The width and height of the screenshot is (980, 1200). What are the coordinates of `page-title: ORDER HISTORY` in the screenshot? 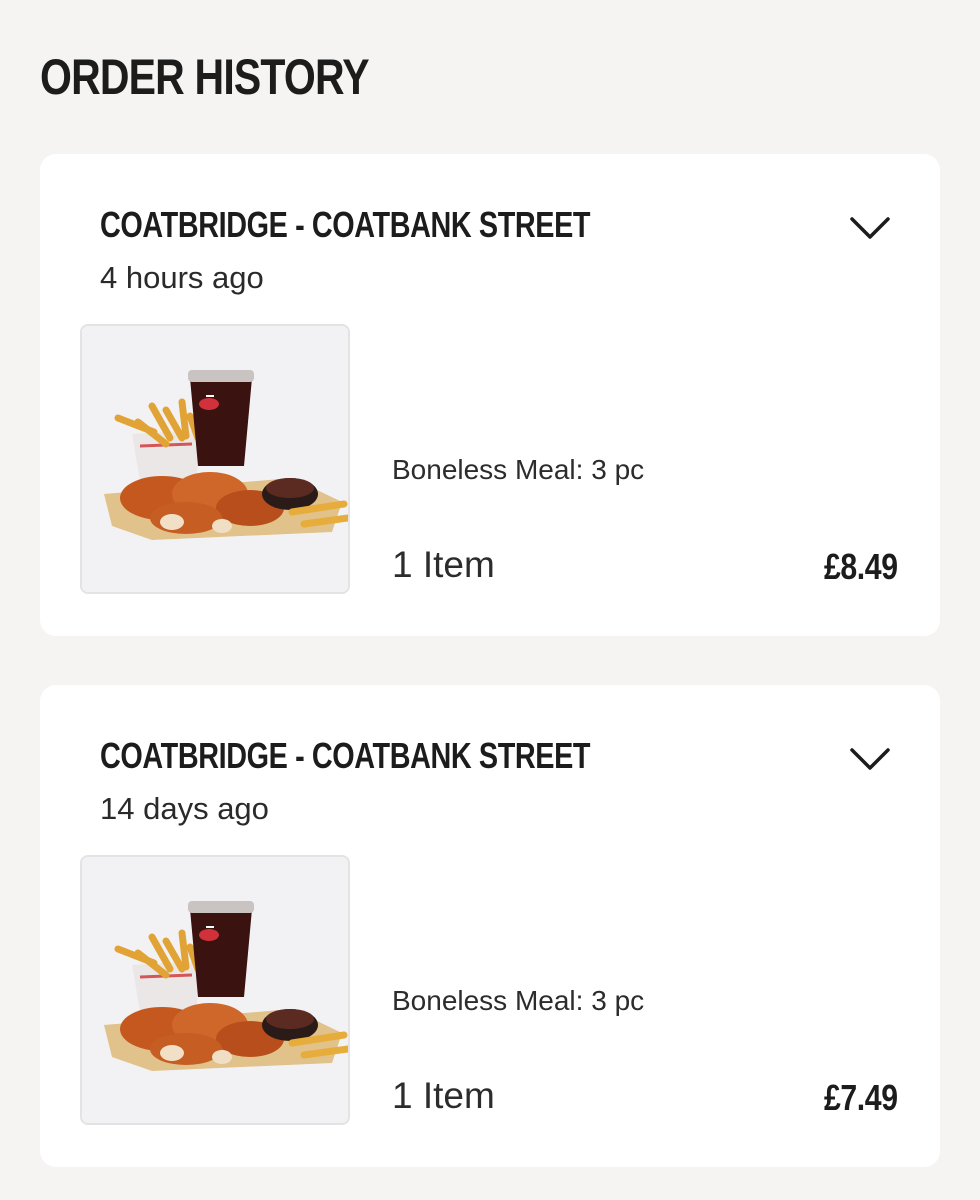 It's located at (205, 77).